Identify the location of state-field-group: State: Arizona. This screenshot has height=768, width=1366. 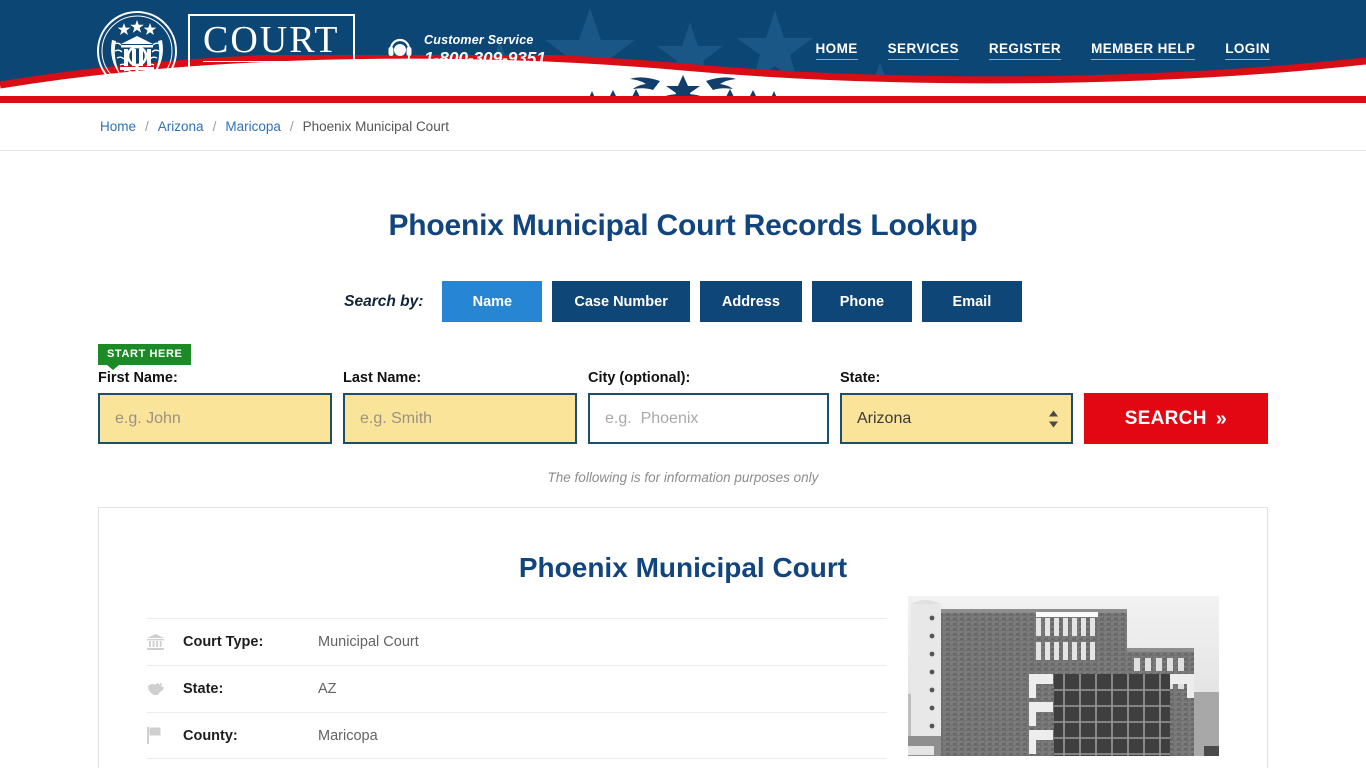
(956, 407).